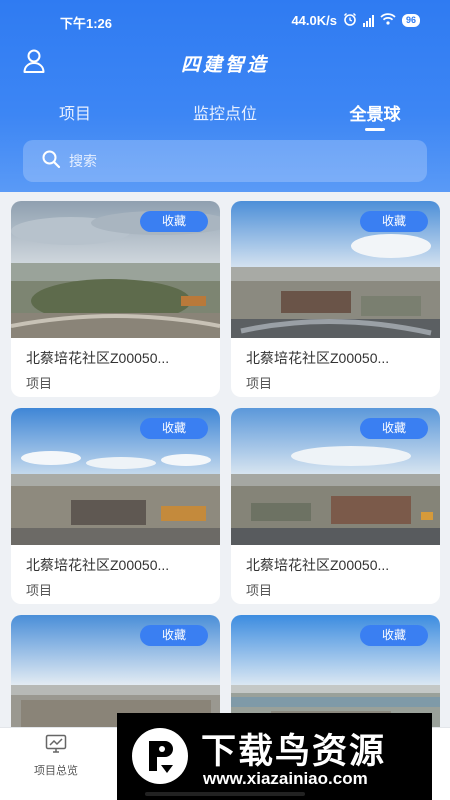 The width and height of the screenshot is (450, 800). What do you see at coordinates (314, 20) in the screenshot?
I see `network-speed: 44.0K/s` at bounding box center [314, 20].